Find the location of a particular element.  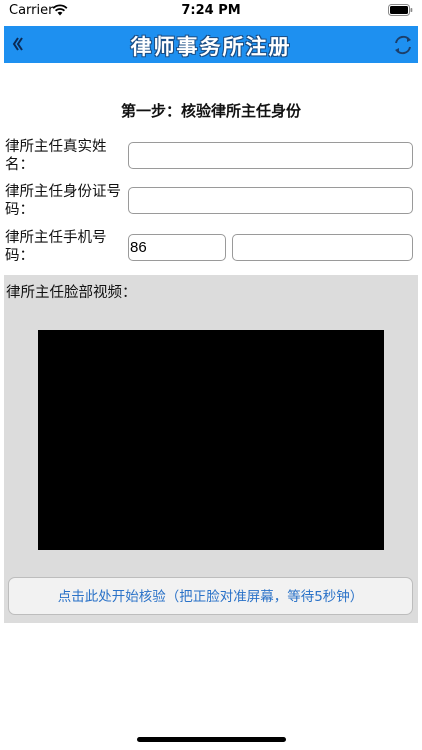

step-title: 第一步：核验律所主任身份 is located at coordinates (210, 111).